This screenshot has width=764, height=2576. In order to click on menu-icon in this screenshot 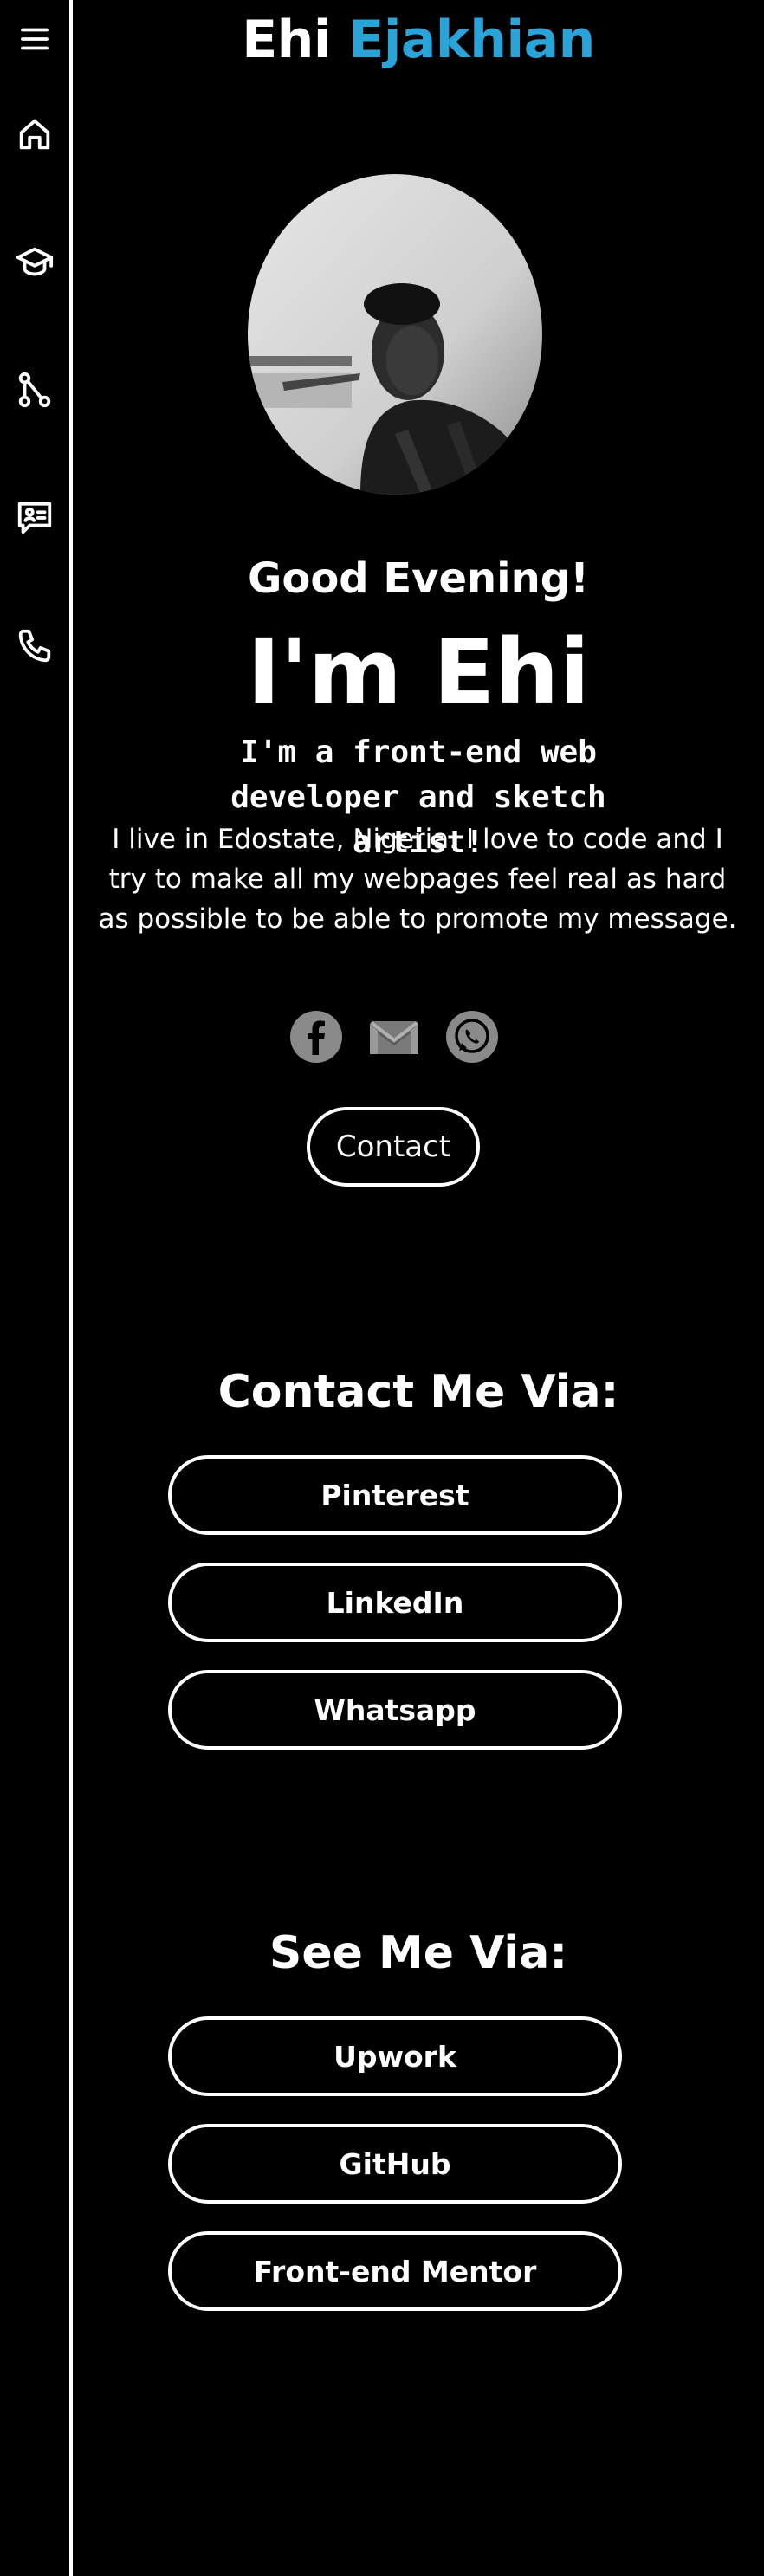, I will do `click(35, 39)`.